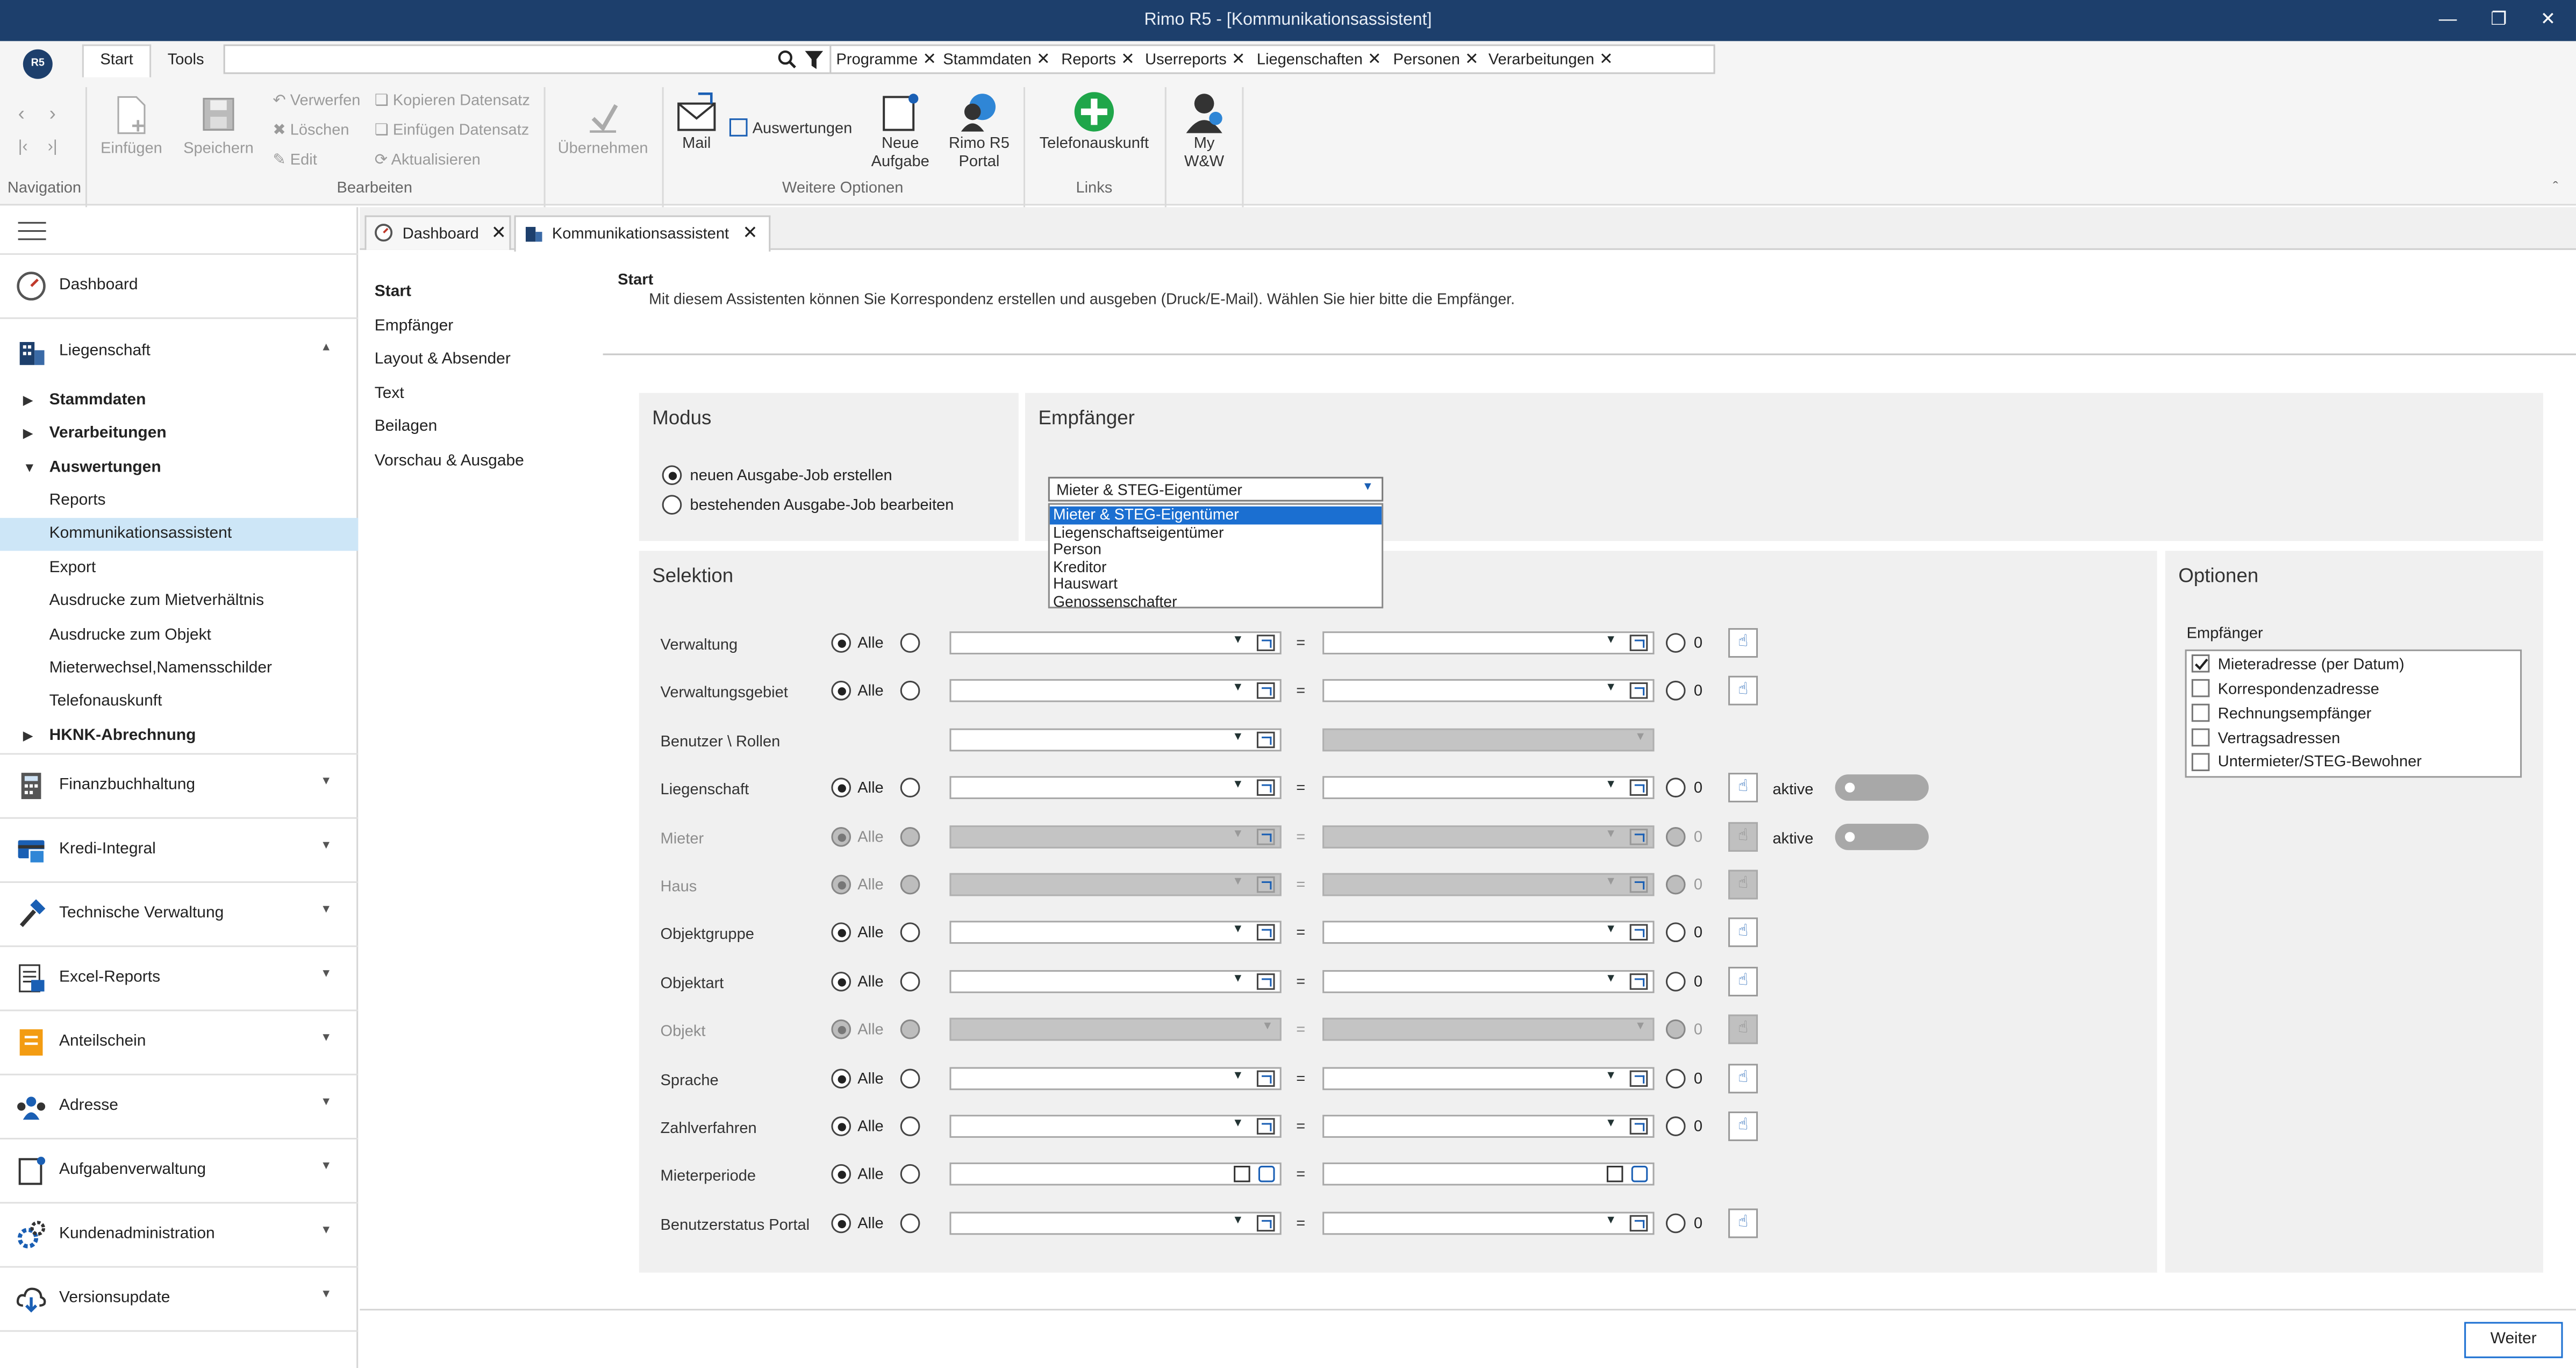 This screenshot has width=2576, height=1368. Describe the element at coordinates (414, 326) in the screenshot. I see `step-empfaenger: Empfänger` at that location.